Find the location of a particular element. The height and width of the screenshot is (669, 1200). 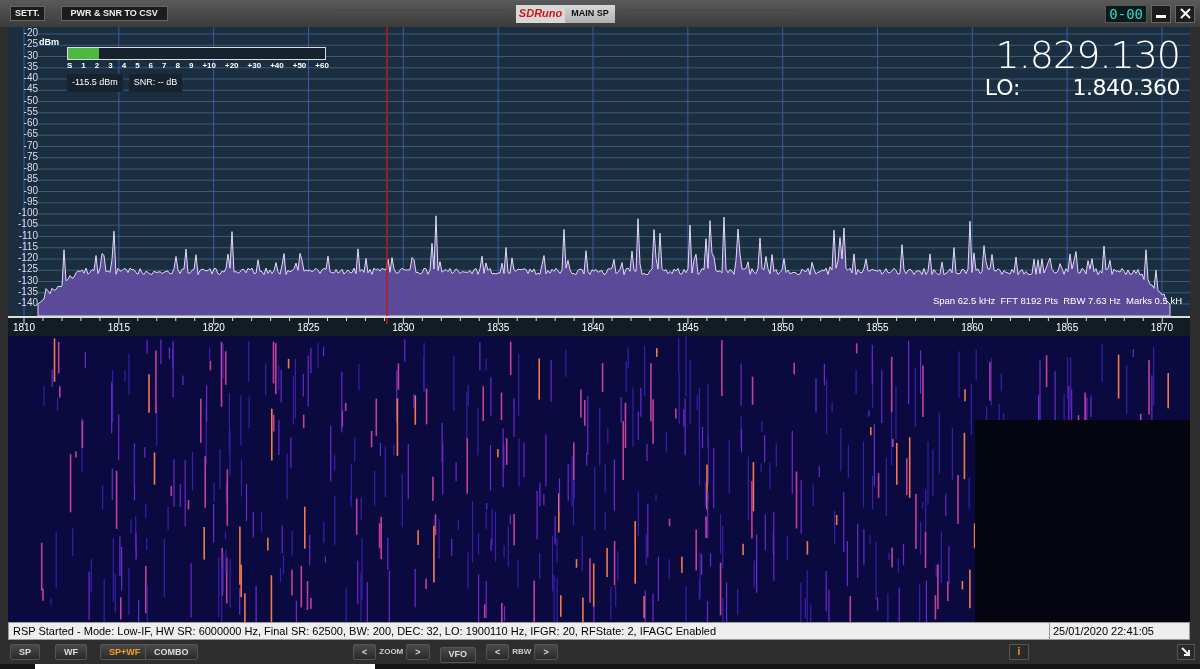

x-axis-label: 1810 is located at coordinates (24, 328).